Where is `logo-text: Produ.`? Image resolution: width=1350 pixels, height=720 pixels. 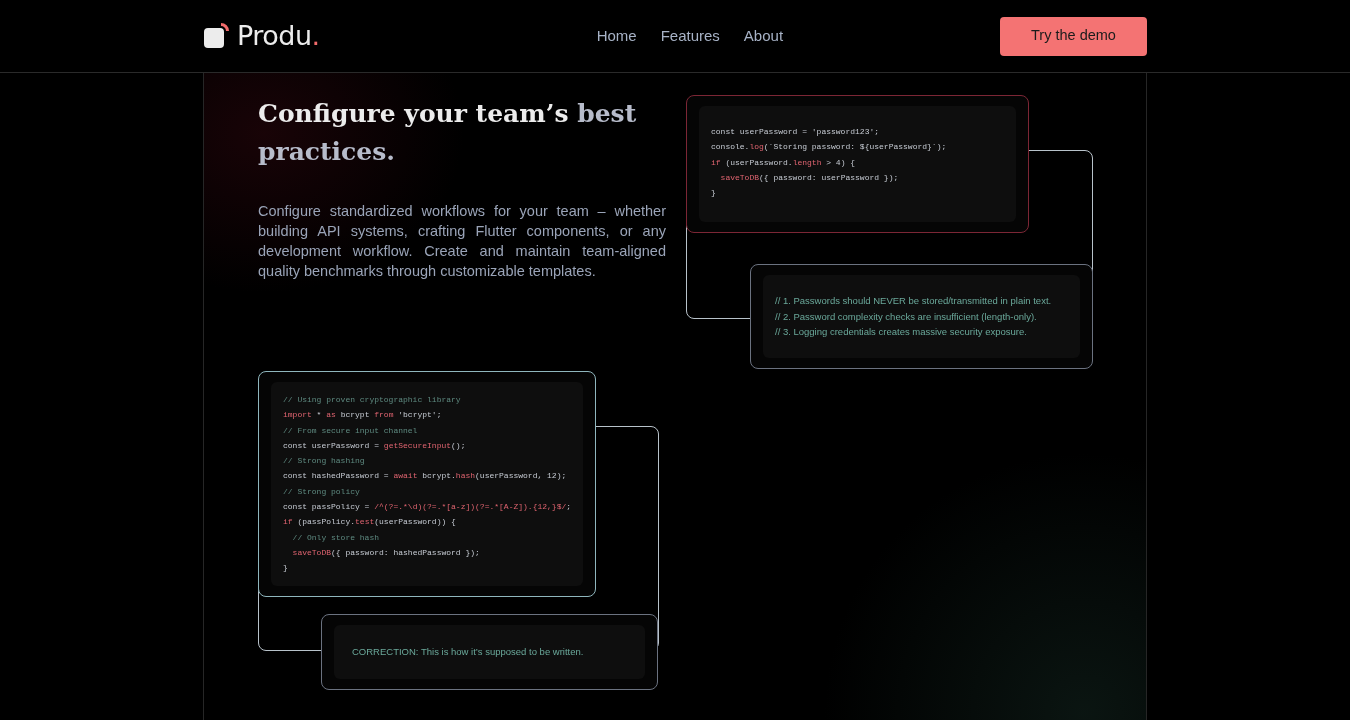 logo-text: Produ. is located at coordinates (278, 36).